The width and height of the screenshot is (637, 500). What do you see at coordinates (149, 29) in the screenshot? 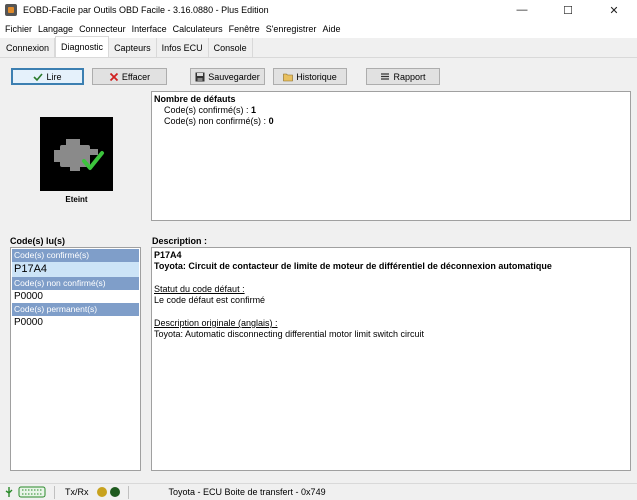
I see `menu-interface: Interface` at bounding box center [149, 29].